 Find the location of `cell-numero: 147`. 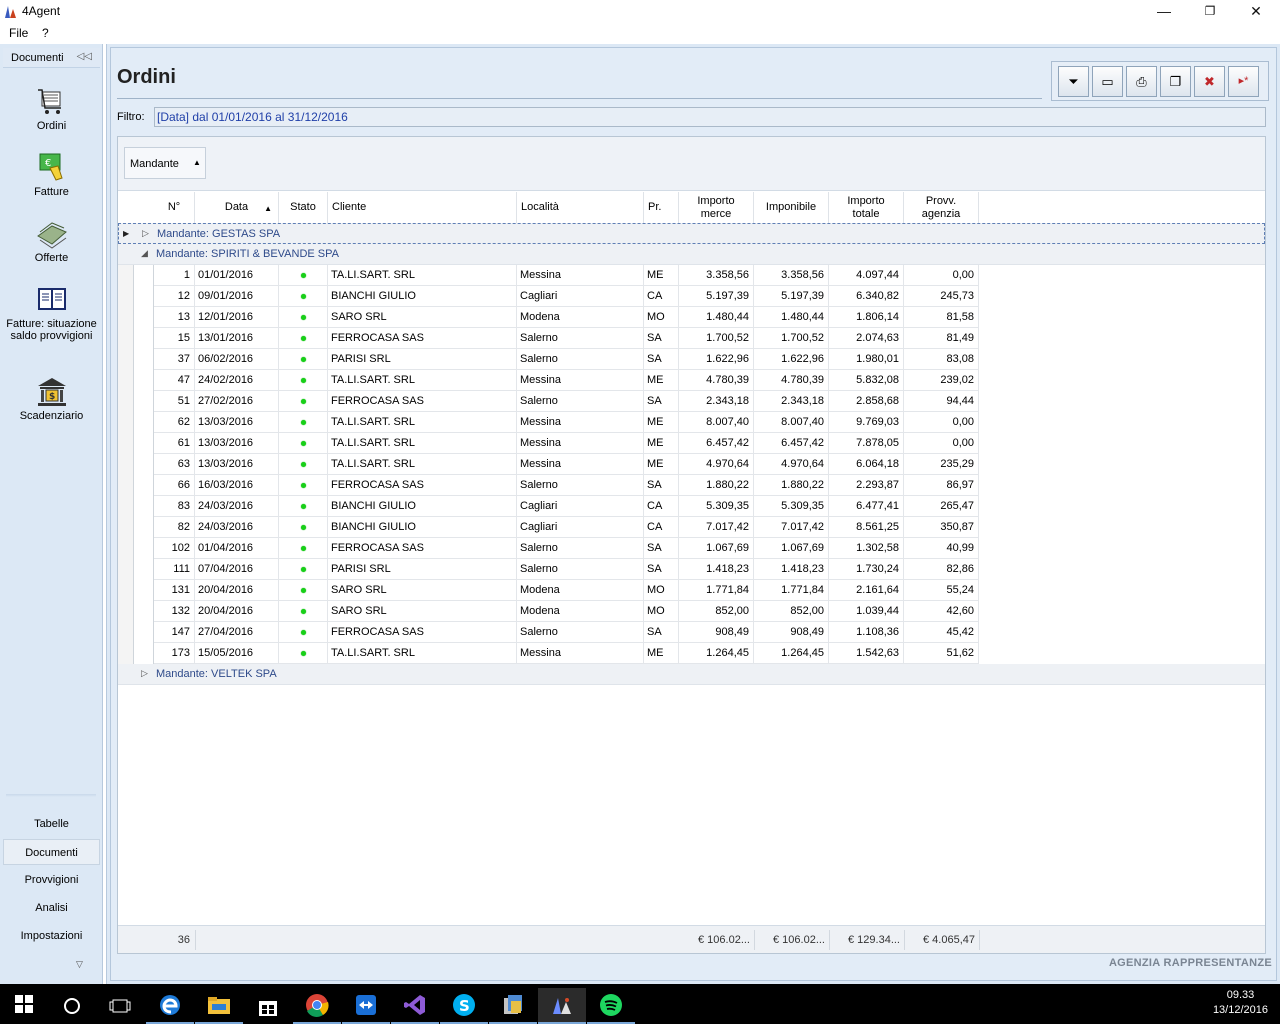

cell-numero: 147 is located at coordinates (174, 632).